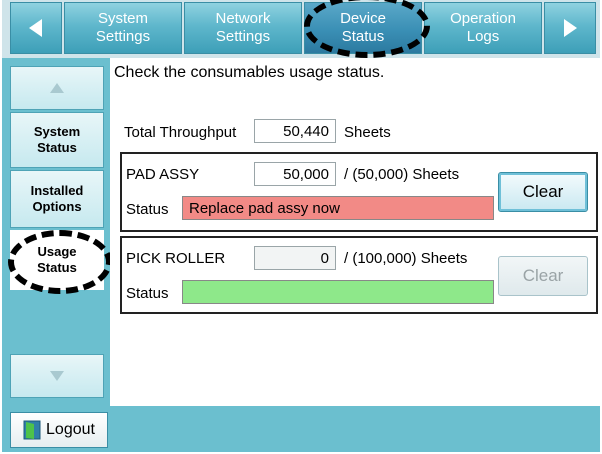  Describe the element at coordinates (70, 429) in the screenshot. I see `logout-label: Logout` at that location.